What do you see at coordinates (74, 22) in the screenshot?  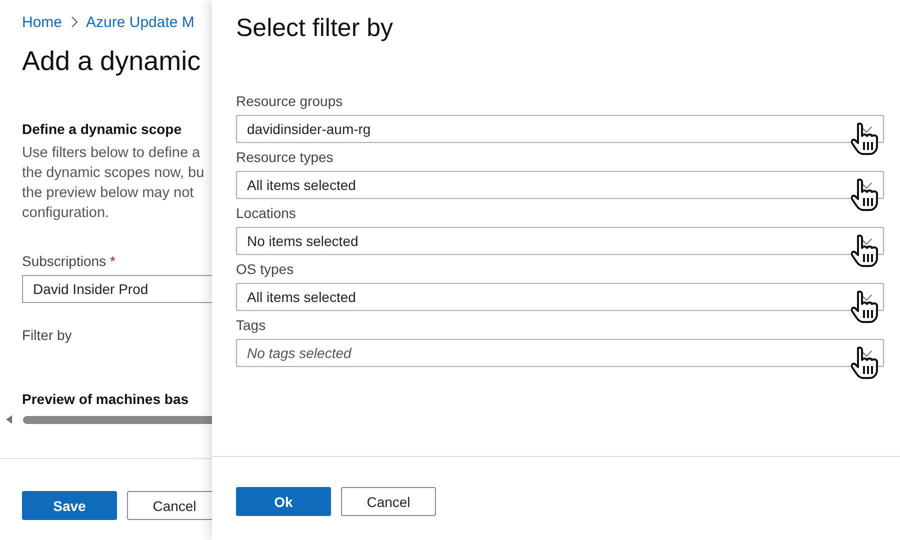 I see `chevron-right-icon` at bounding box center [74, 22].